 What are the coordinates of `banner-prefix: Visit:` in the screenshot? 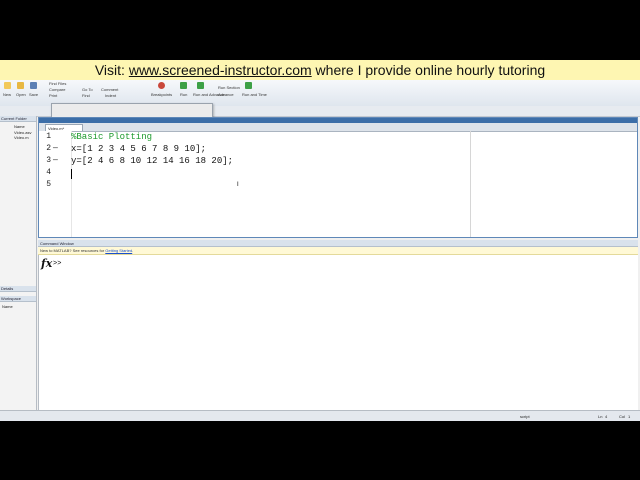 It's located at (111, 70).